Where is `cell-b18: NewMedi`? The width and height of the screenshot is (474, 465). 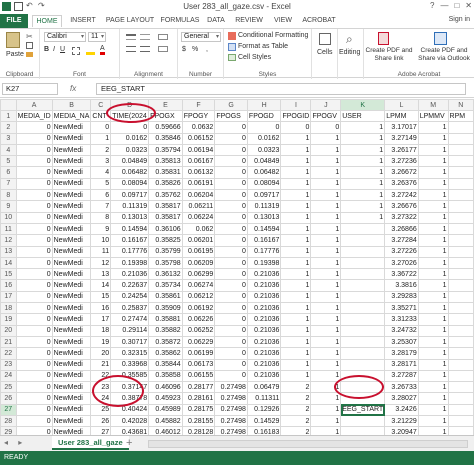 cell-b18: NewMedi is located at coordinates (71, 308).